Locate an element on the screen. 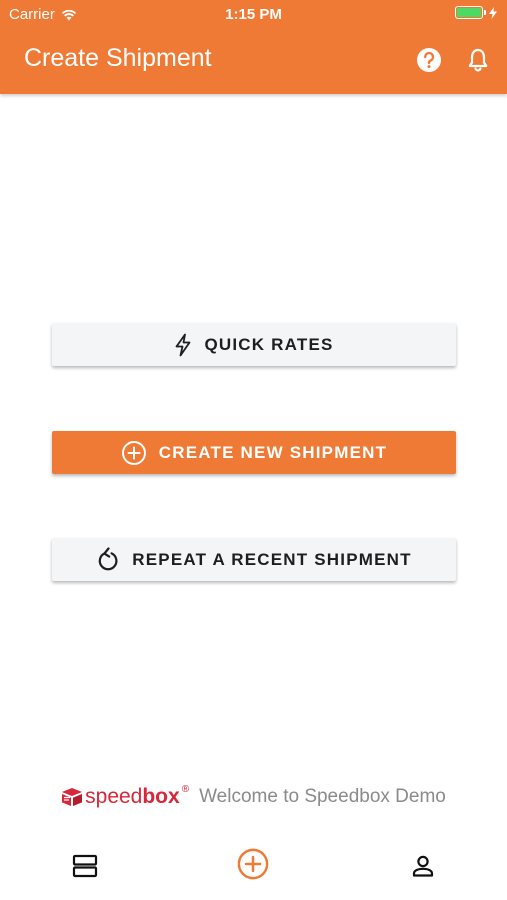 The image size is (507, 900). brand-name: speedbox is located at coordinates (132, 797).